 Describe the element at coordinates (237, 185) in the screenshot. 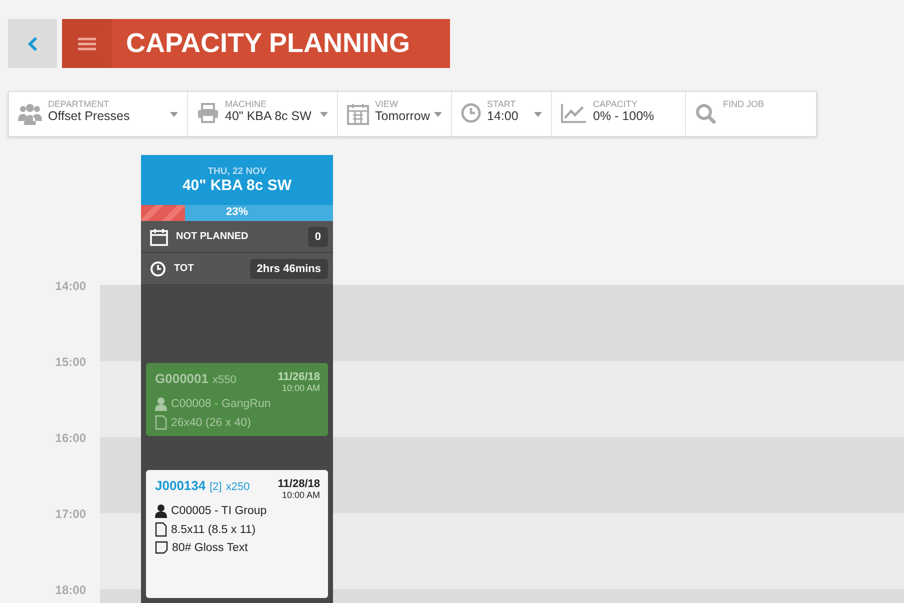

I see `column-machine: 40" KBA 8c SW` at that location.